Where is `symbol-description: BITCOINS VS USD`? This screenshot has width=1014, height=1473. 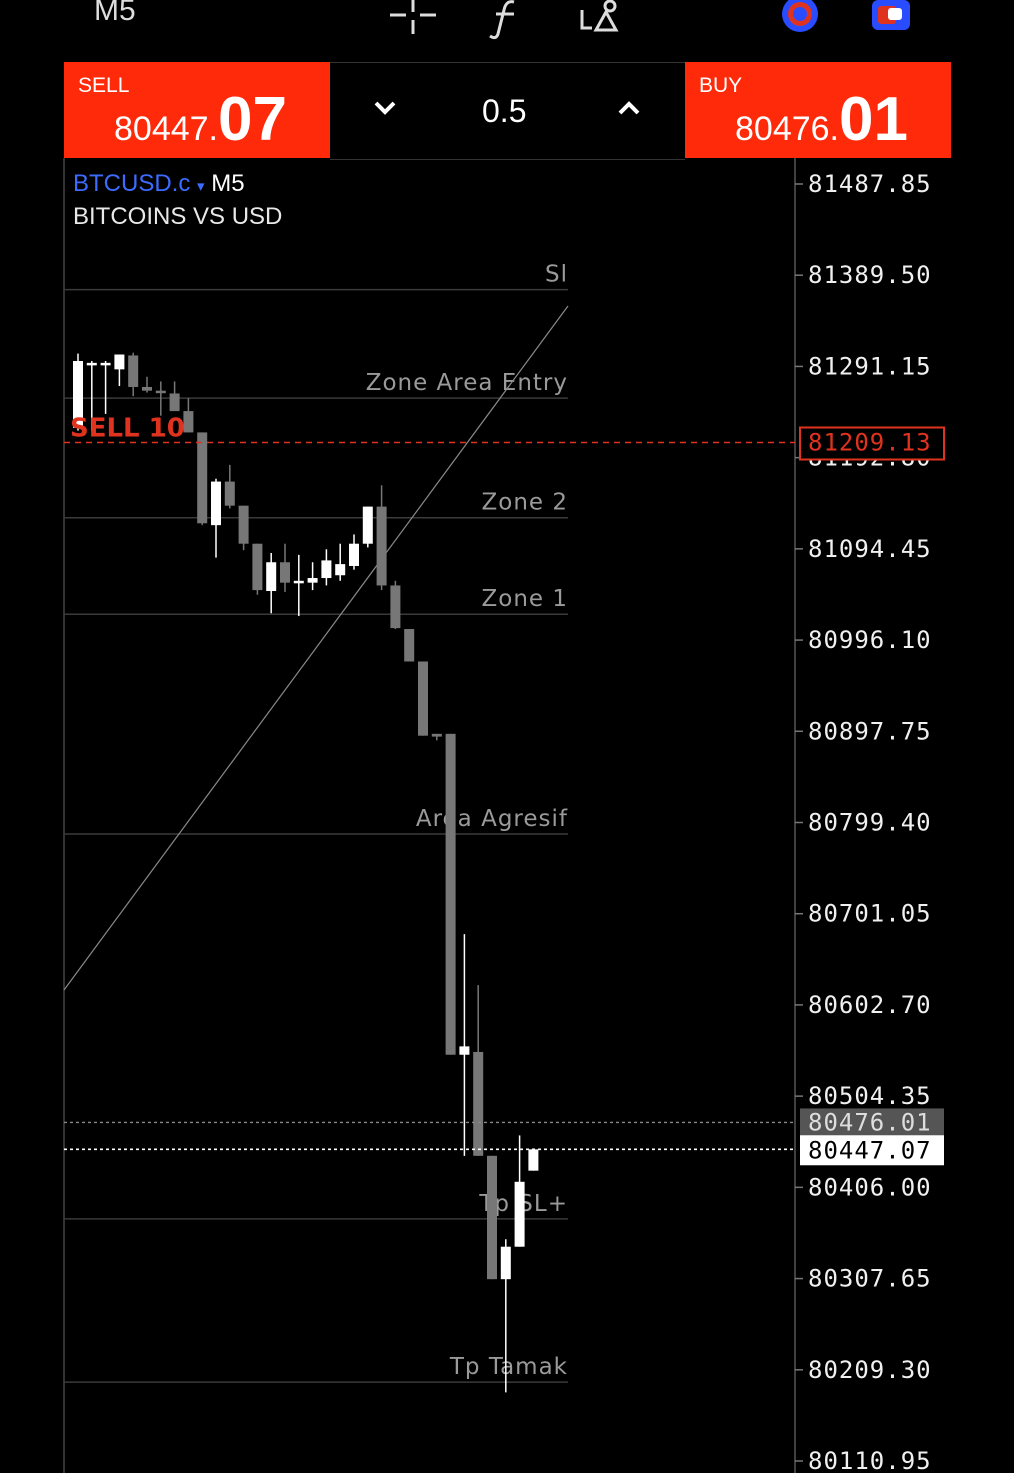
symbol-description: BITCOINS VS USD is located at coordinates (178, 216).